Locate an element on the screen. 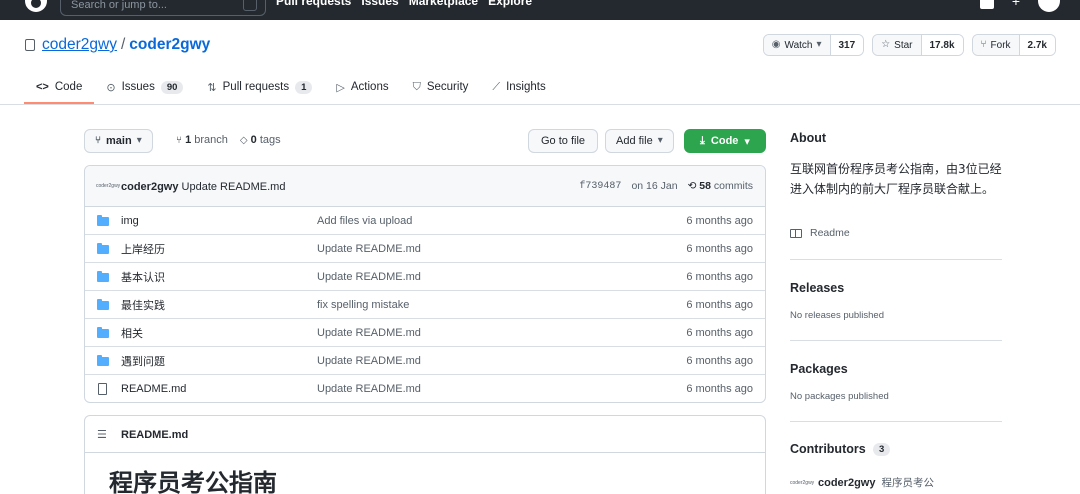 The image size is (1080, 494). commit-author-and-message: coder2gwy Update README.md is located at coordinates (203, 187).